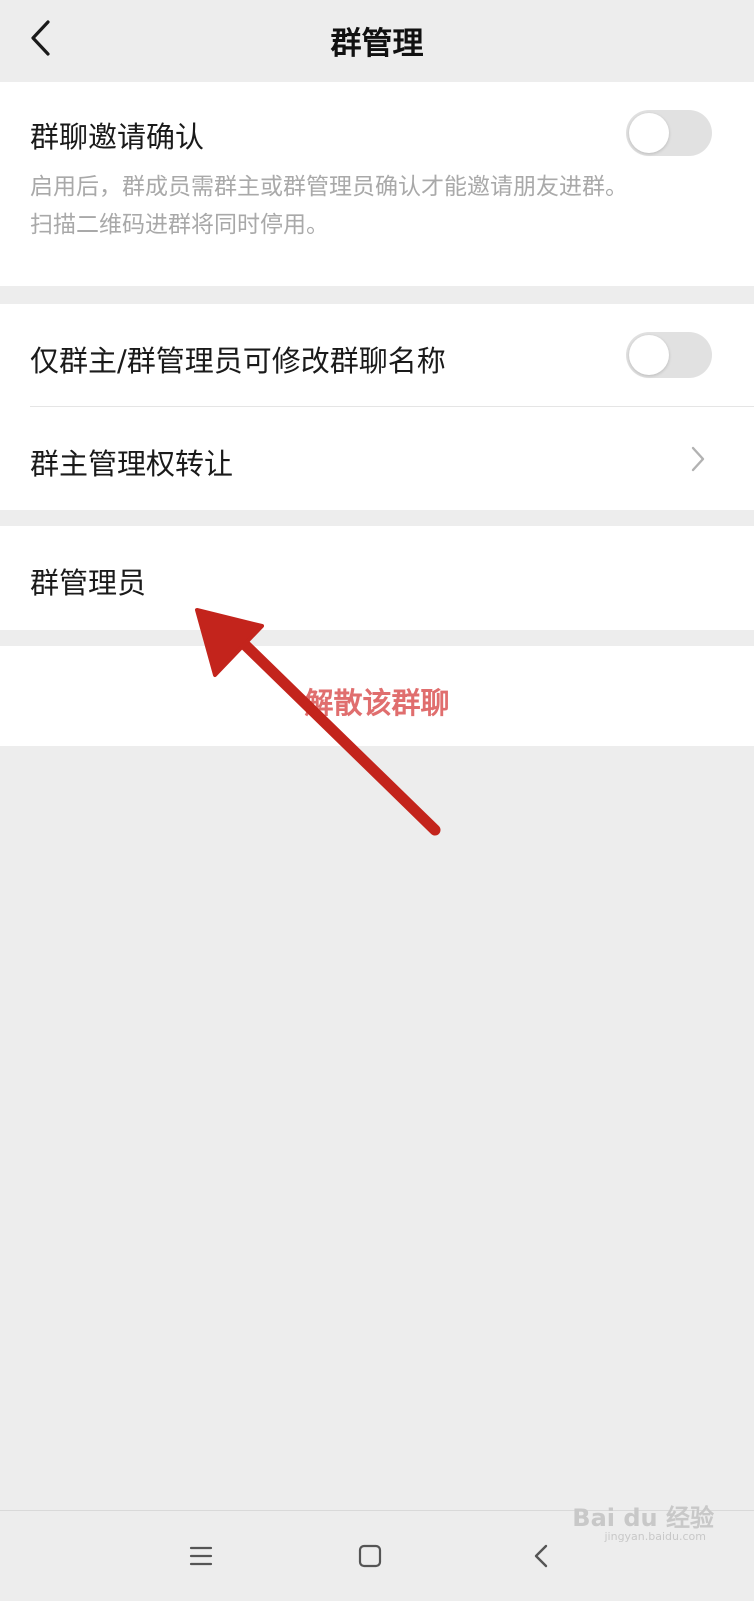 The height and width of the screenshot is (1601, 754). I want to click on admins-row: 群管理员, so click(377, 578).